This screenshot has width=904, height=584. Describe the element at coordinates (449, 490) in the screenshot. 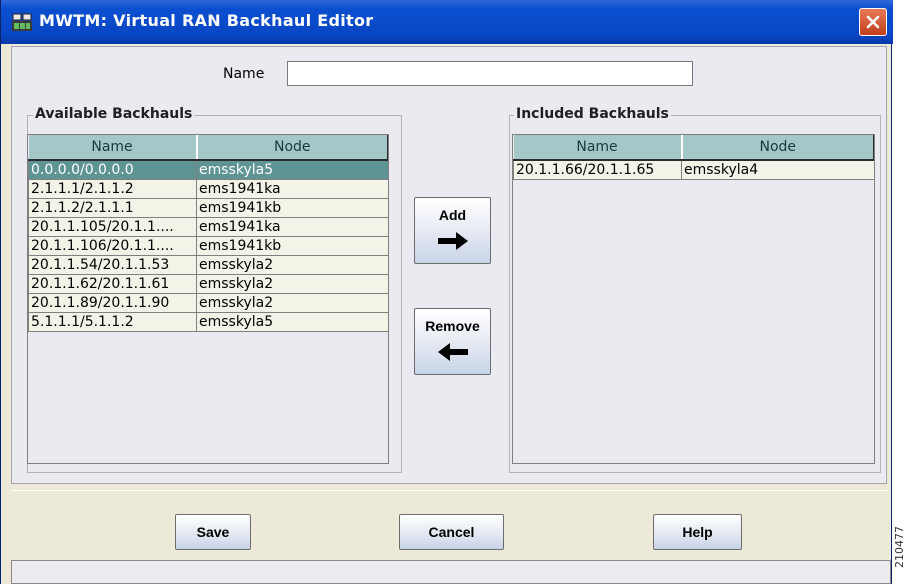

I see `footer-separator` at that location.